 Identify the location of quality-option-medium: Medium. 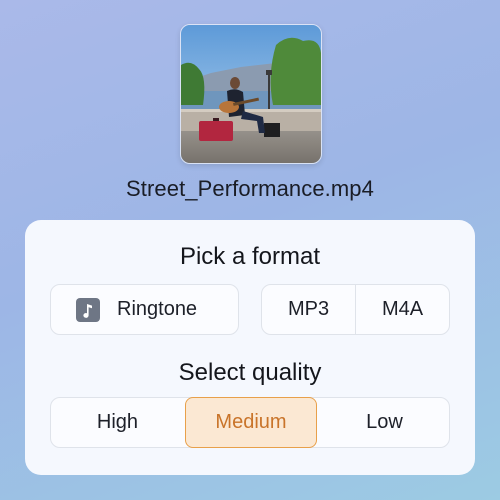
(251, 422).